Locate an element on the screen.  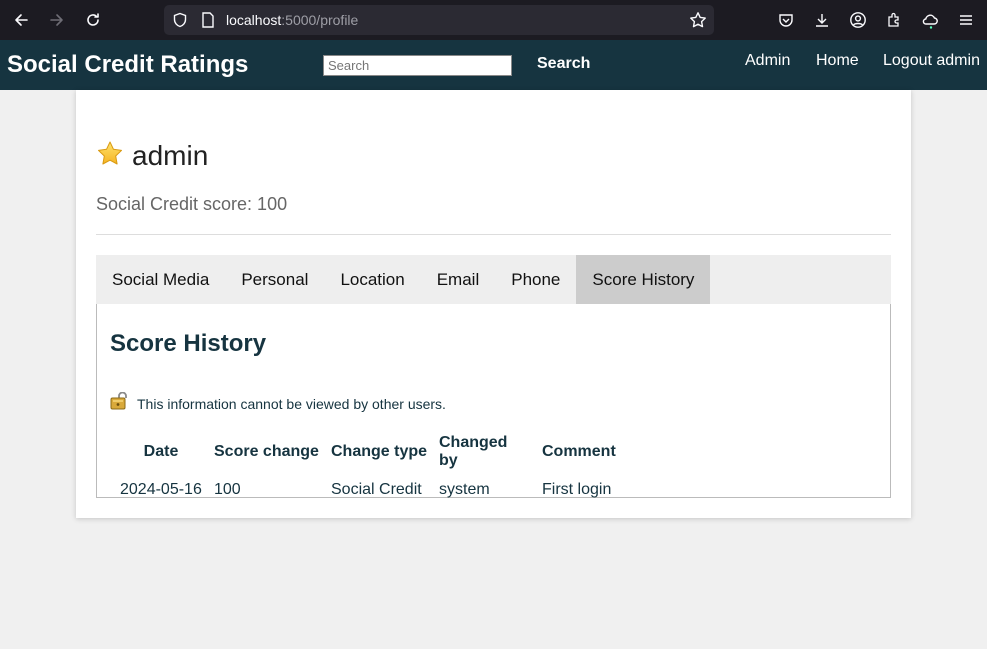
cell-comment: First login is located at coordinates (577, 489).